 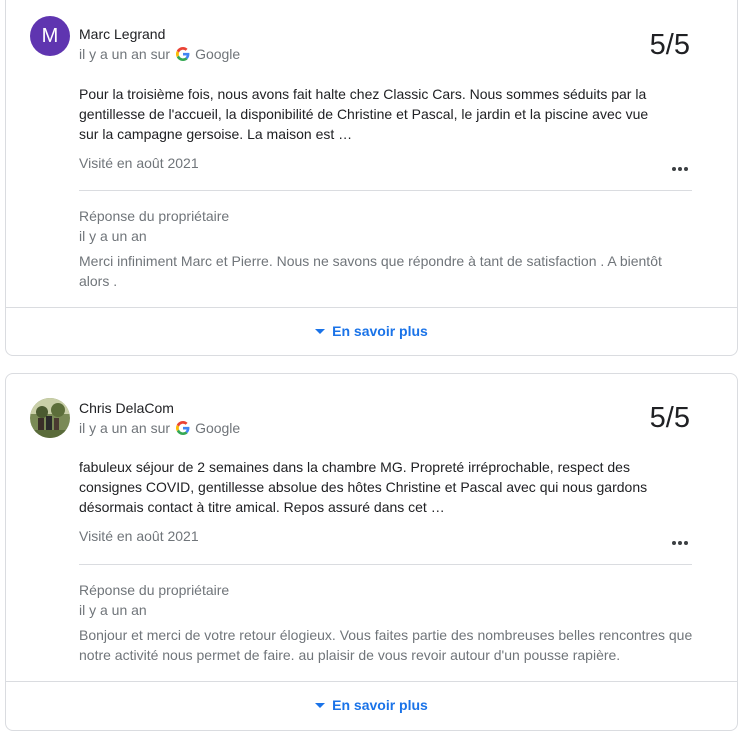 I want to click on reviewer-name: Marc Legrand, so click(x=122, y=34).